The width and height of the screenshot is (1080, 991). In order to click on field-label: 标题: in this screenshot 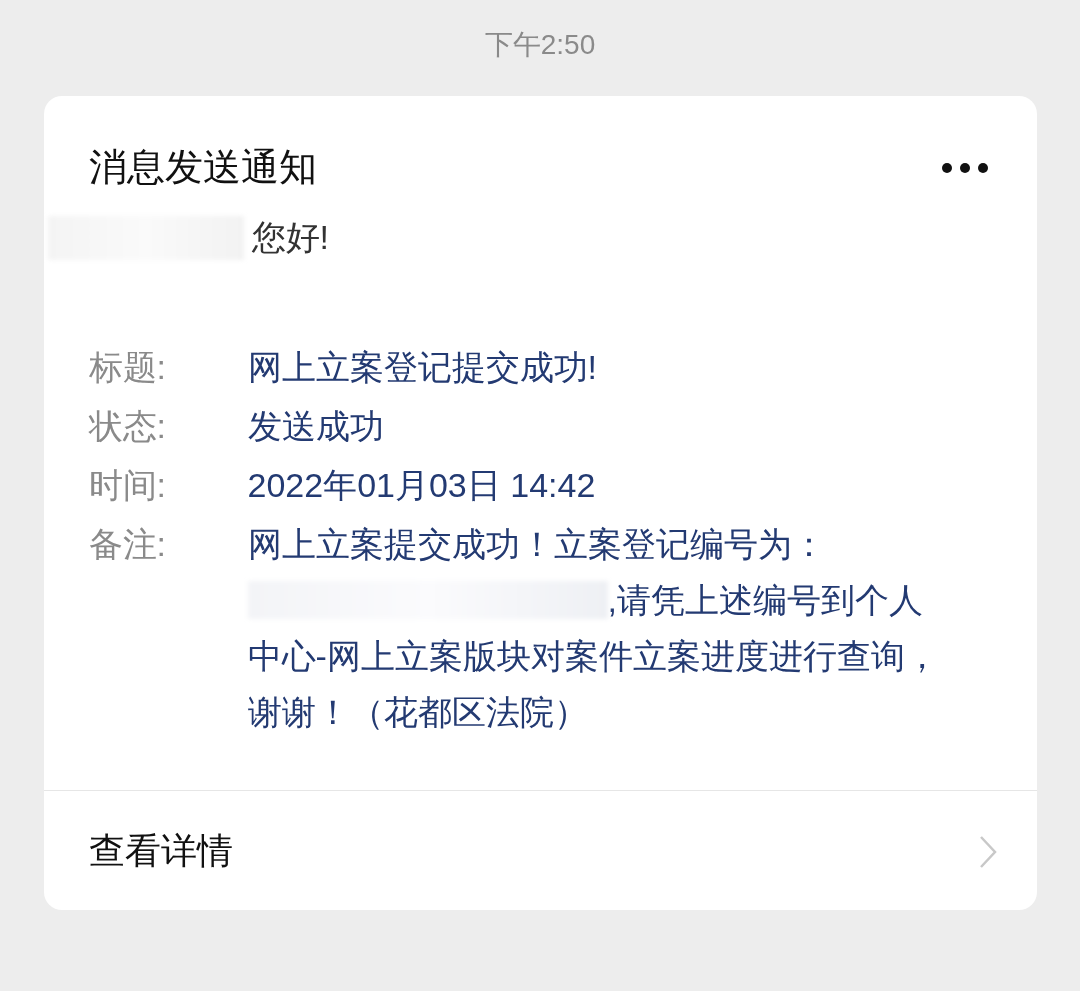, I will do `click(127, 367)`.